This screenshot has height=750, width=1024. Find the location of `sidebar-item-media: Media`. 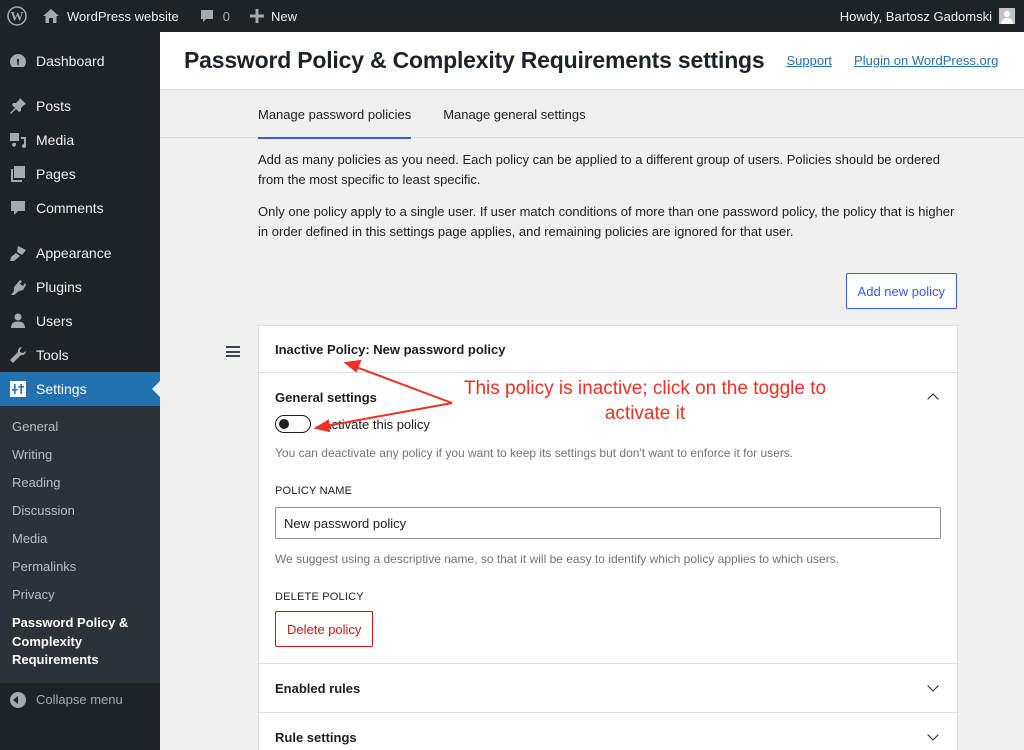

sidebar-item-media: Media is located at coordinates (80, 140).